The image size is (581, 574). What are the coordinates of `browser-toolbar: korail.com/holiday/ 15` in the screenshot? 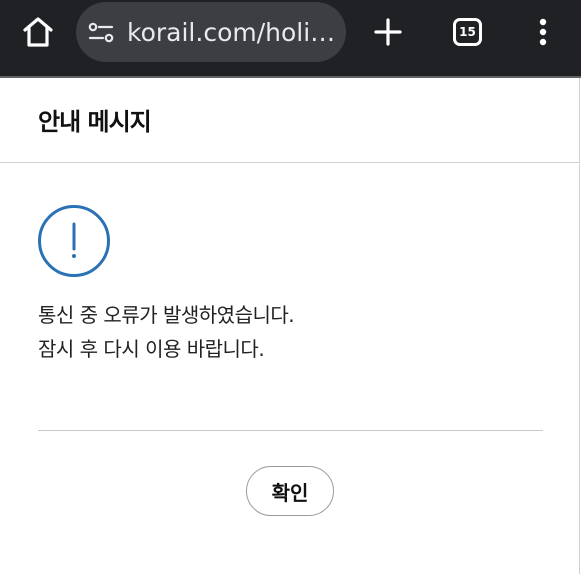 It's located at (290, 38).